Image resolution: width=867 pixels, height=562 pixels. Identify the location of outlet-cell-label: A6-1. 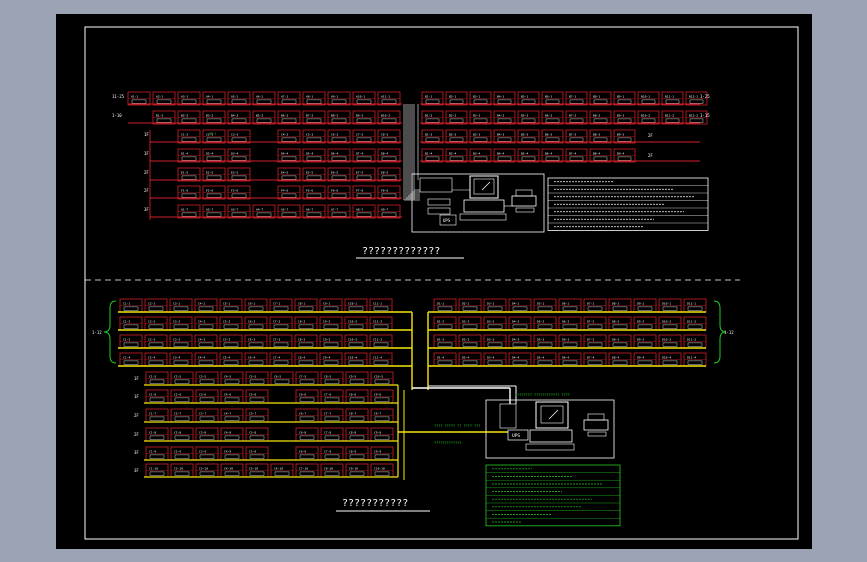
(259, 96).